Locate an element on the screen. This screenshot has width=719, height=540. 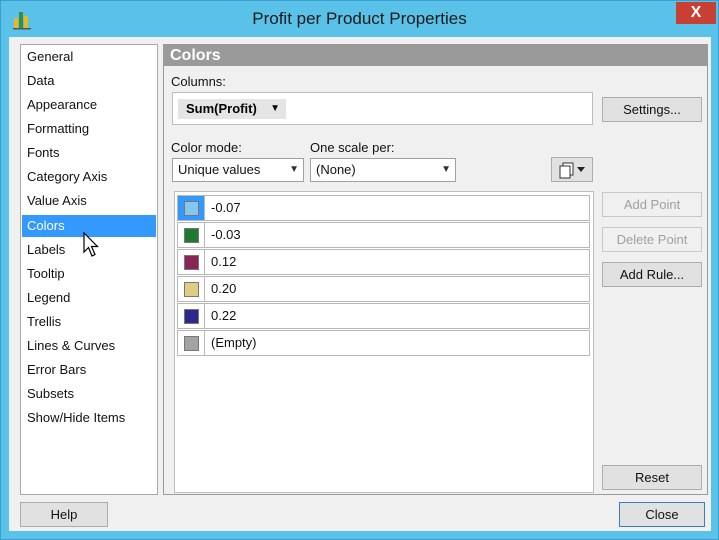
color-row: (Empty) is located at coordinates (383, 343).